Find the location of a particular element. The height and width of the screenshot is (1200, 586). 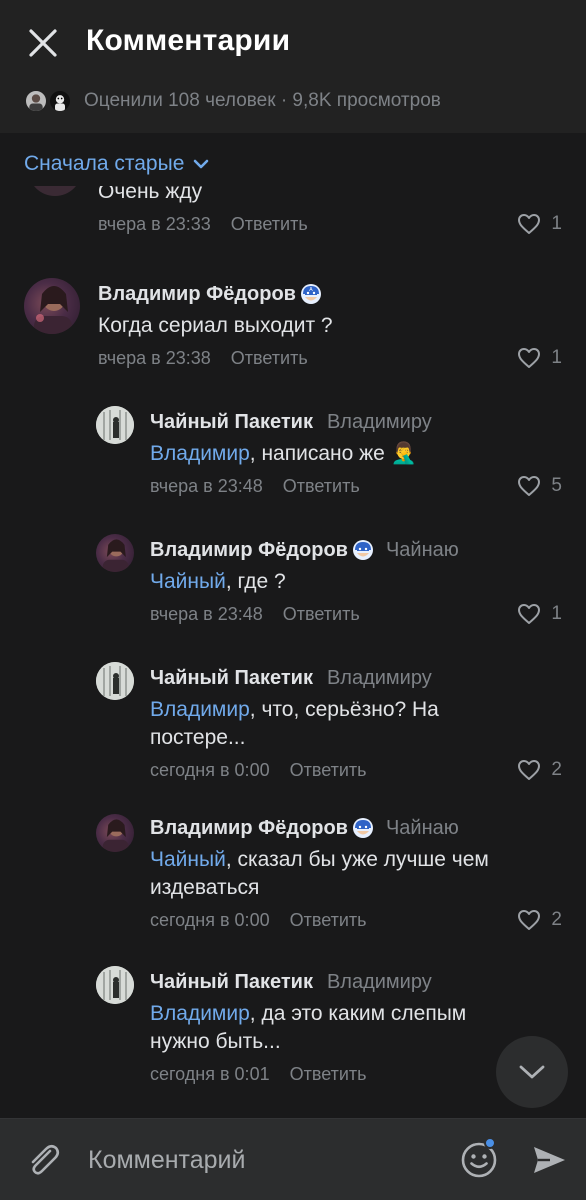

reactions-summary: Оценили 108 человек · 9,8K просмотров is located at coordinates (232, 101).